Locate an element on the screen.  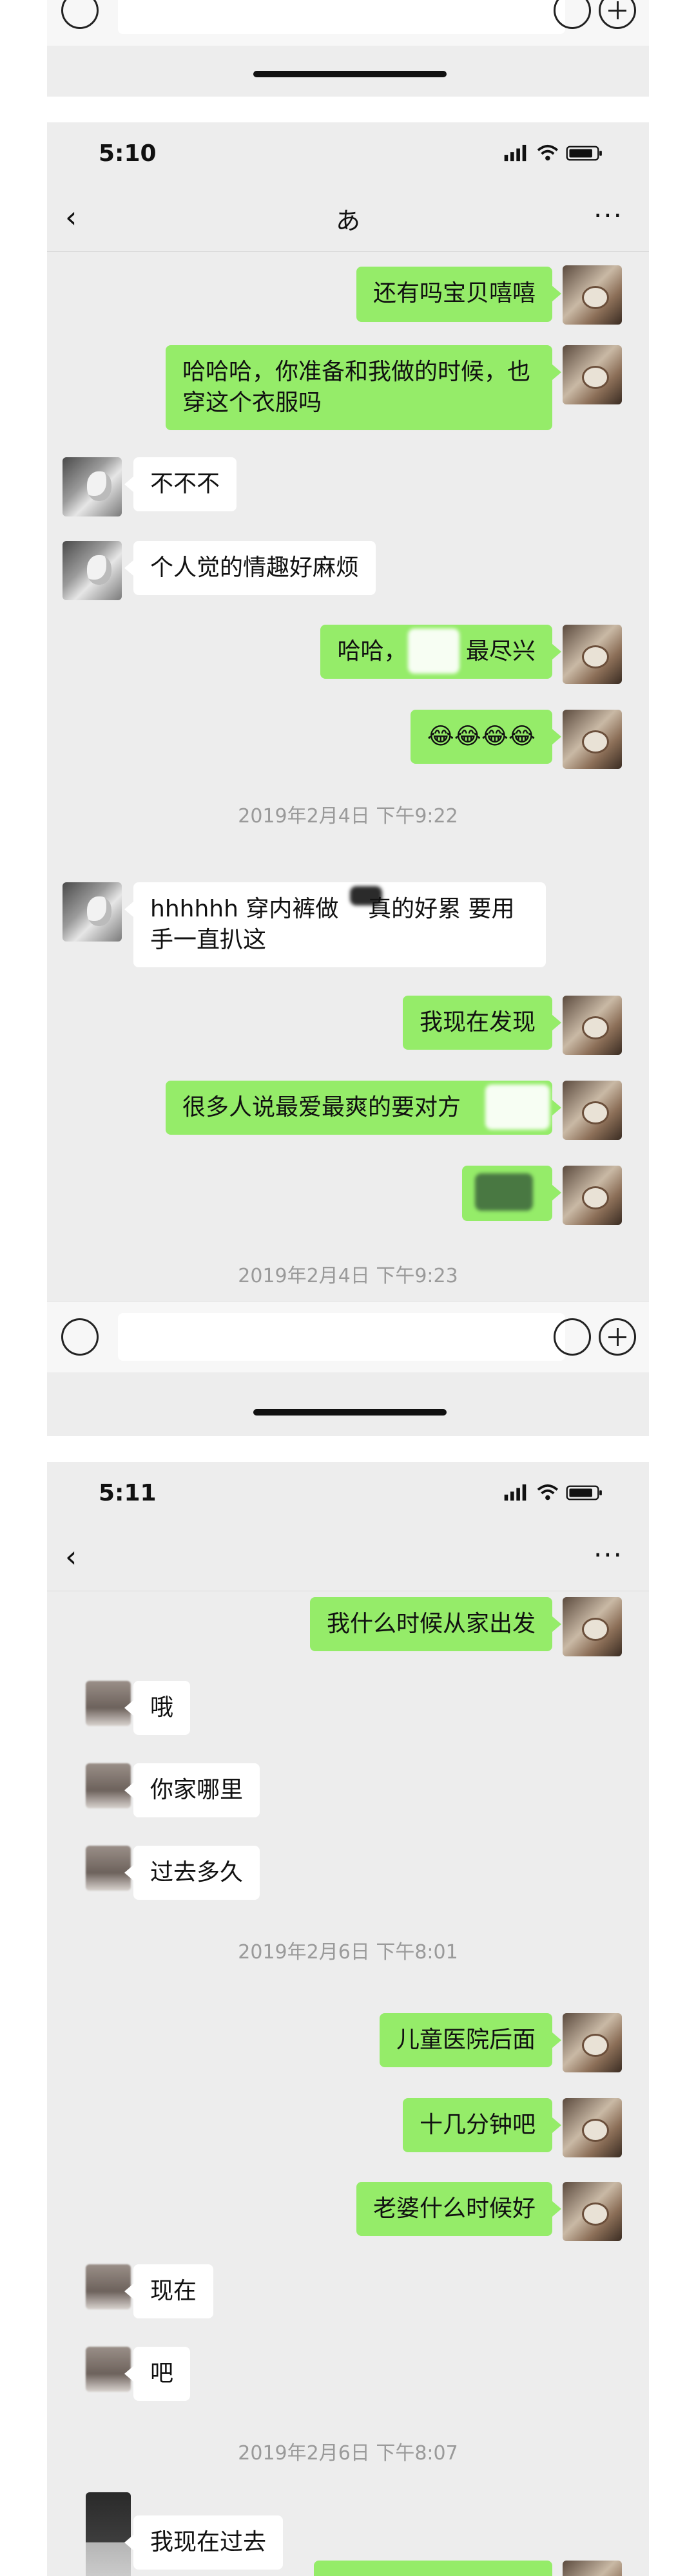
message-bubble-in: 个人觉的情趣好麻烦 is located at coordinates (250, 568).